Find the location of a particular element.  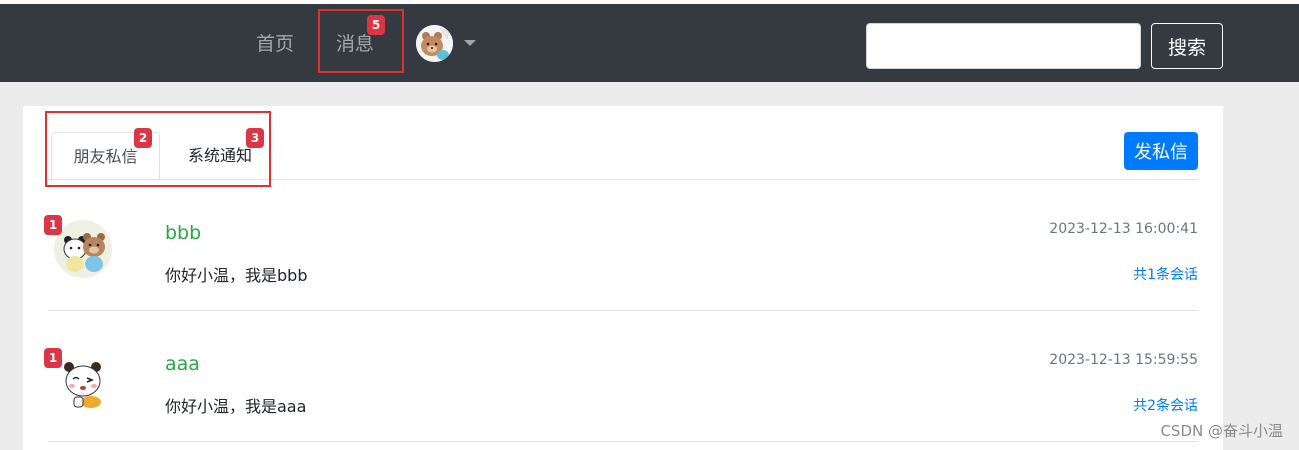

two-bears-avatar-icon is located at coordinates (83, 249).